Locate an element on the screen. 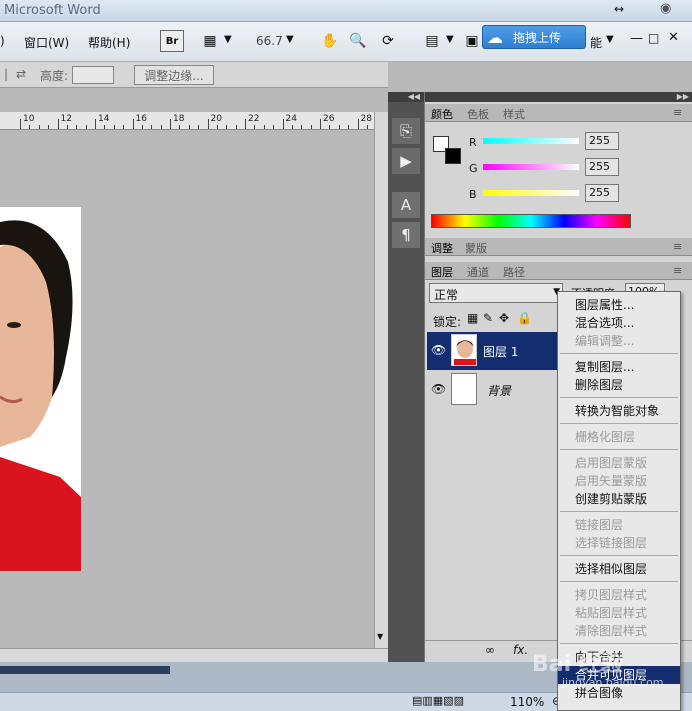  resize-icon: ↔ is located at coordinates (619, 9).